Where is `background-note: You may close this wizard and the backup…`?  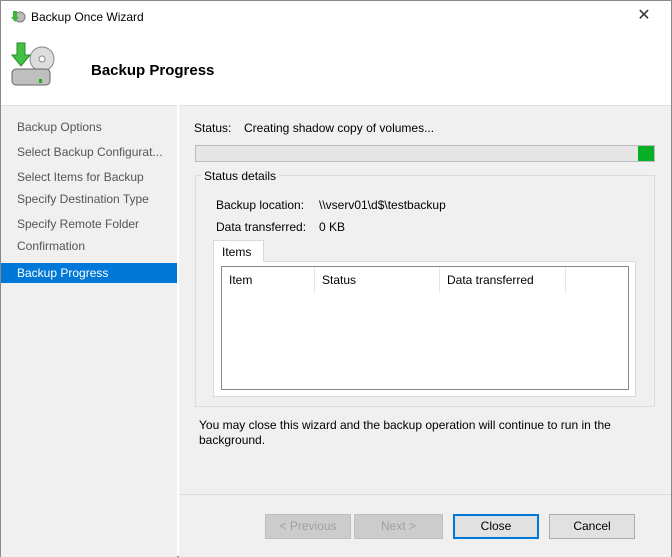 background-note: You may close this wizard and the backup… is located at coordinates (405, 432).